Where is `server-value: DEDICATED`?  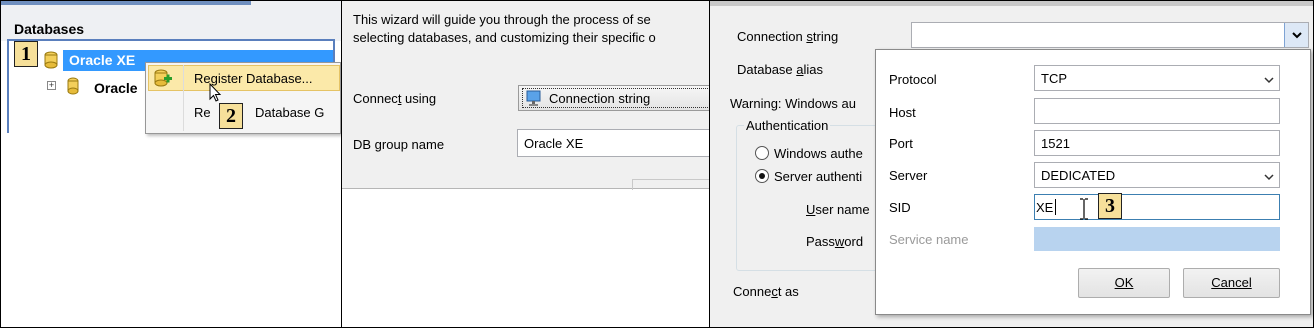
server-value: DEDICATED is located at coordinates (1078, 175).